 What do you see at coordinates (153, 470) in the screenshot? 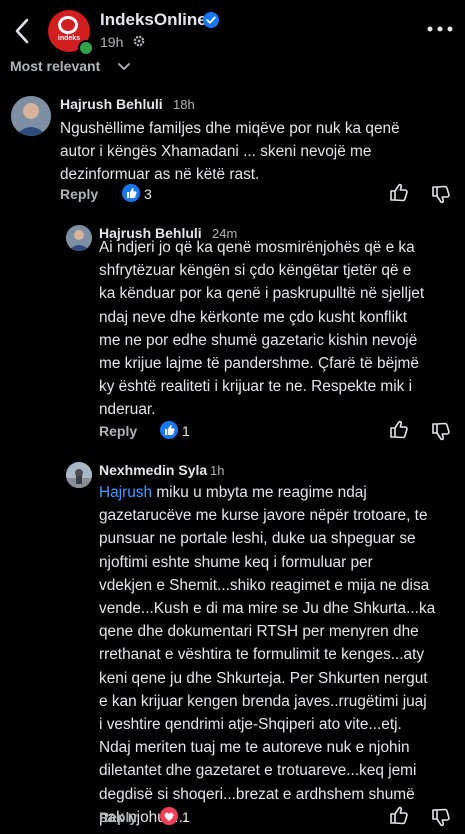
I see `comment-author: Nexhmedin Syla` at bounding box center [153, 470].